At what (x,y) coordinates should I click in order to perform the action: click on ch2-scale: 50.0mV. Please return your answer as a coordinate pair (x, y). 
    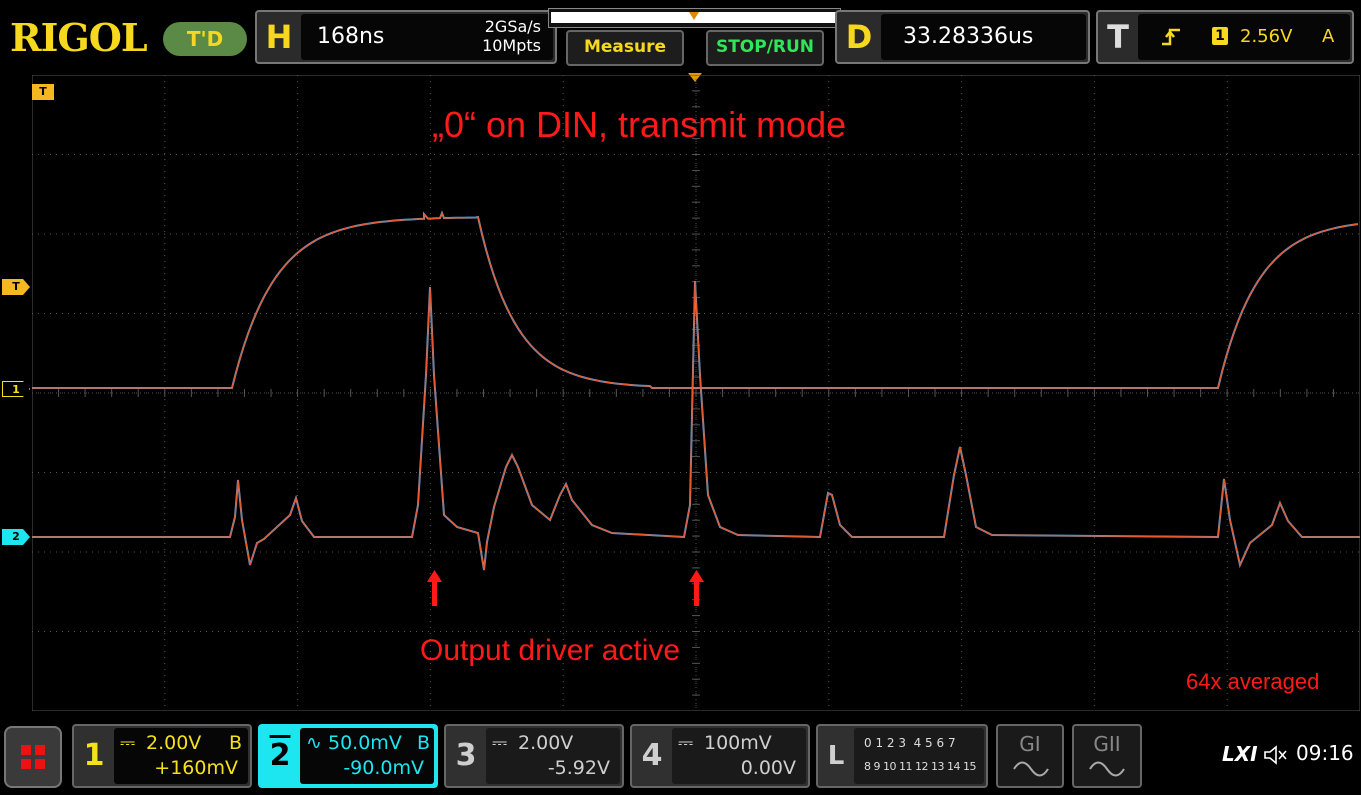
    Looking at the image, I should click on (365, 743).